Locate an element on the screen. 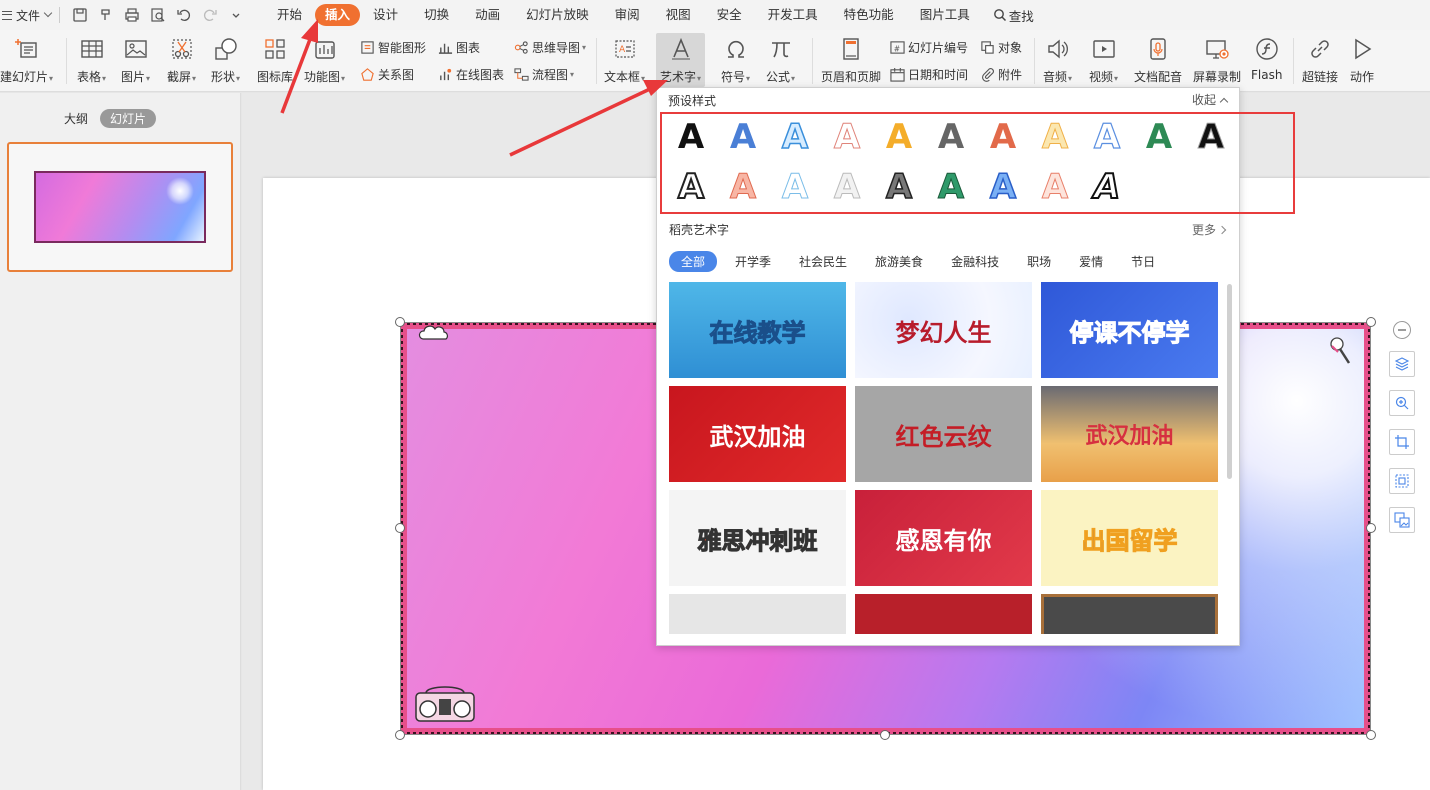  resize-handle-right is located at coordinates (1371, 528).